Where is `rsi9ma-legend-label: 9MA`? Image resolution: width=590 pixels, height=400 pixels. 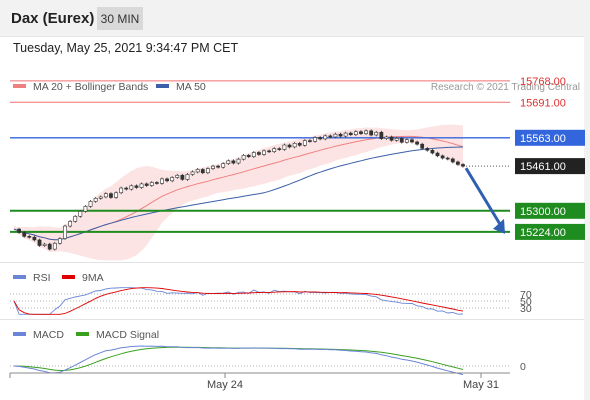
rsi9ma-legend-label: 9MA is located at coordinates (93, 278).